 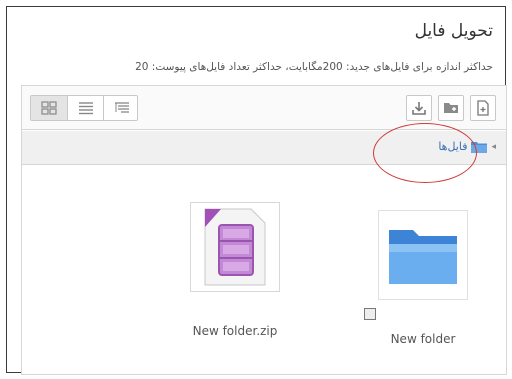 I want to click on view-icons-icon, so click(x=49, y=108).